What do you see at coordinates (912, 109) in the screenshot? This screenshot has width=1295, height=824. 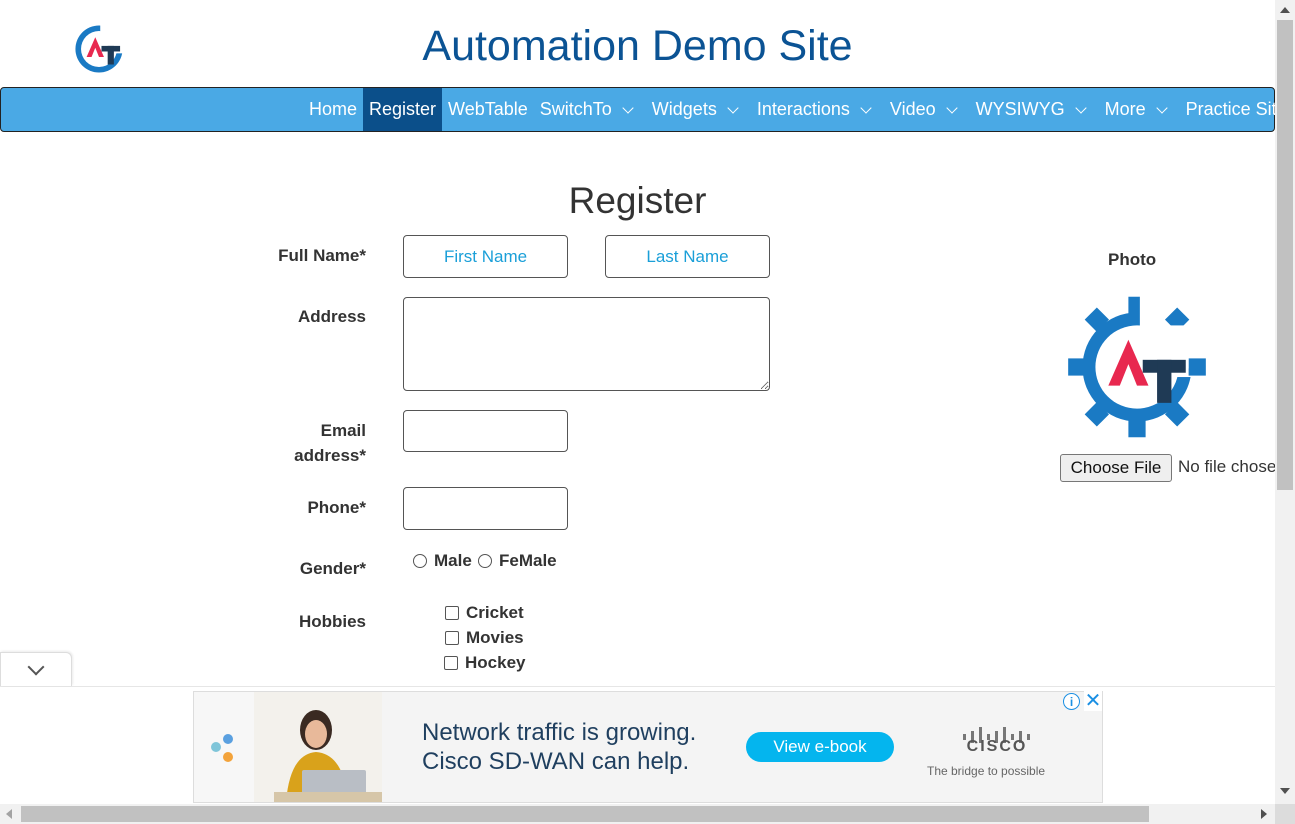 I see `nav-item-label: Video` at bounding box center [912, 109].